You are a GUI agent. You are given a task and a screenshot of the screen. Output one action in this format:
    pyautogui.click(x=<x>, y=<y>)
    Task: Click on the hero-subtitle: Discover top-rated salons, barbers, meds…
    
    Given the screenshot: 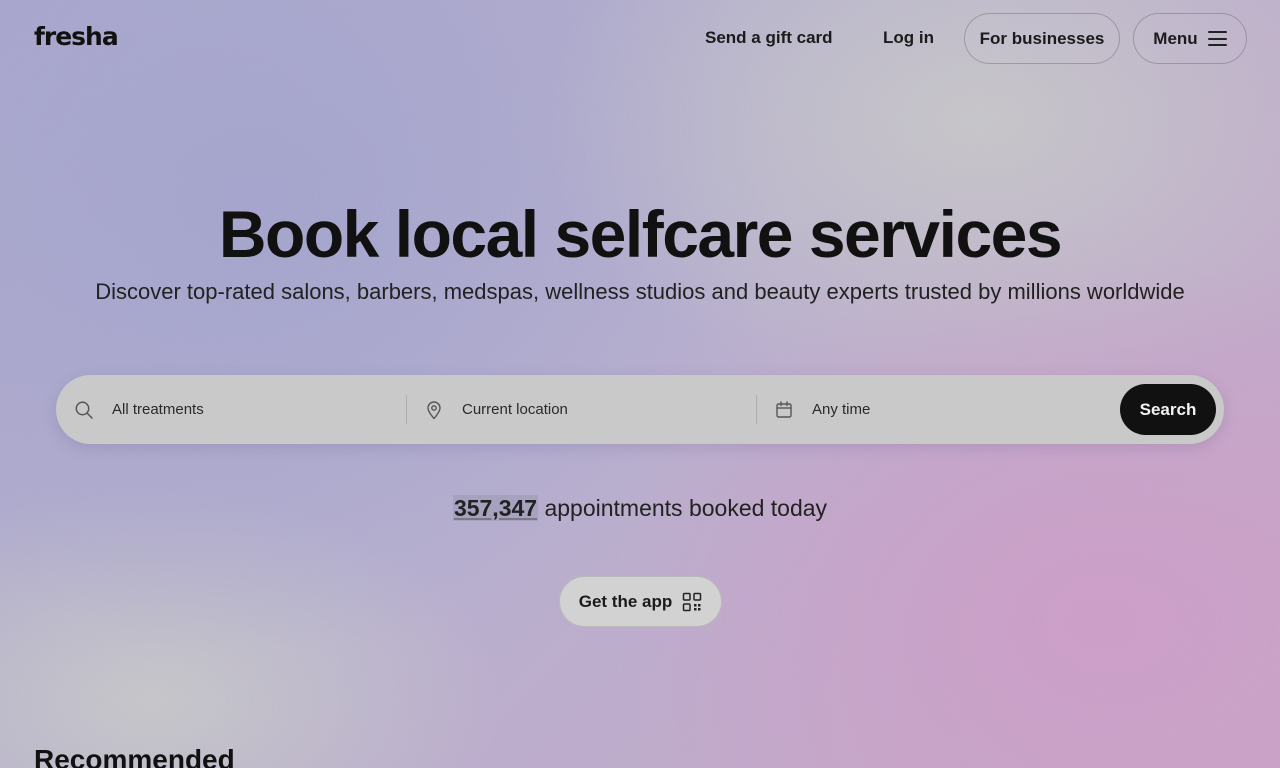 What is the action you would take?
    pyautogui.click(x=640, y=291)
    